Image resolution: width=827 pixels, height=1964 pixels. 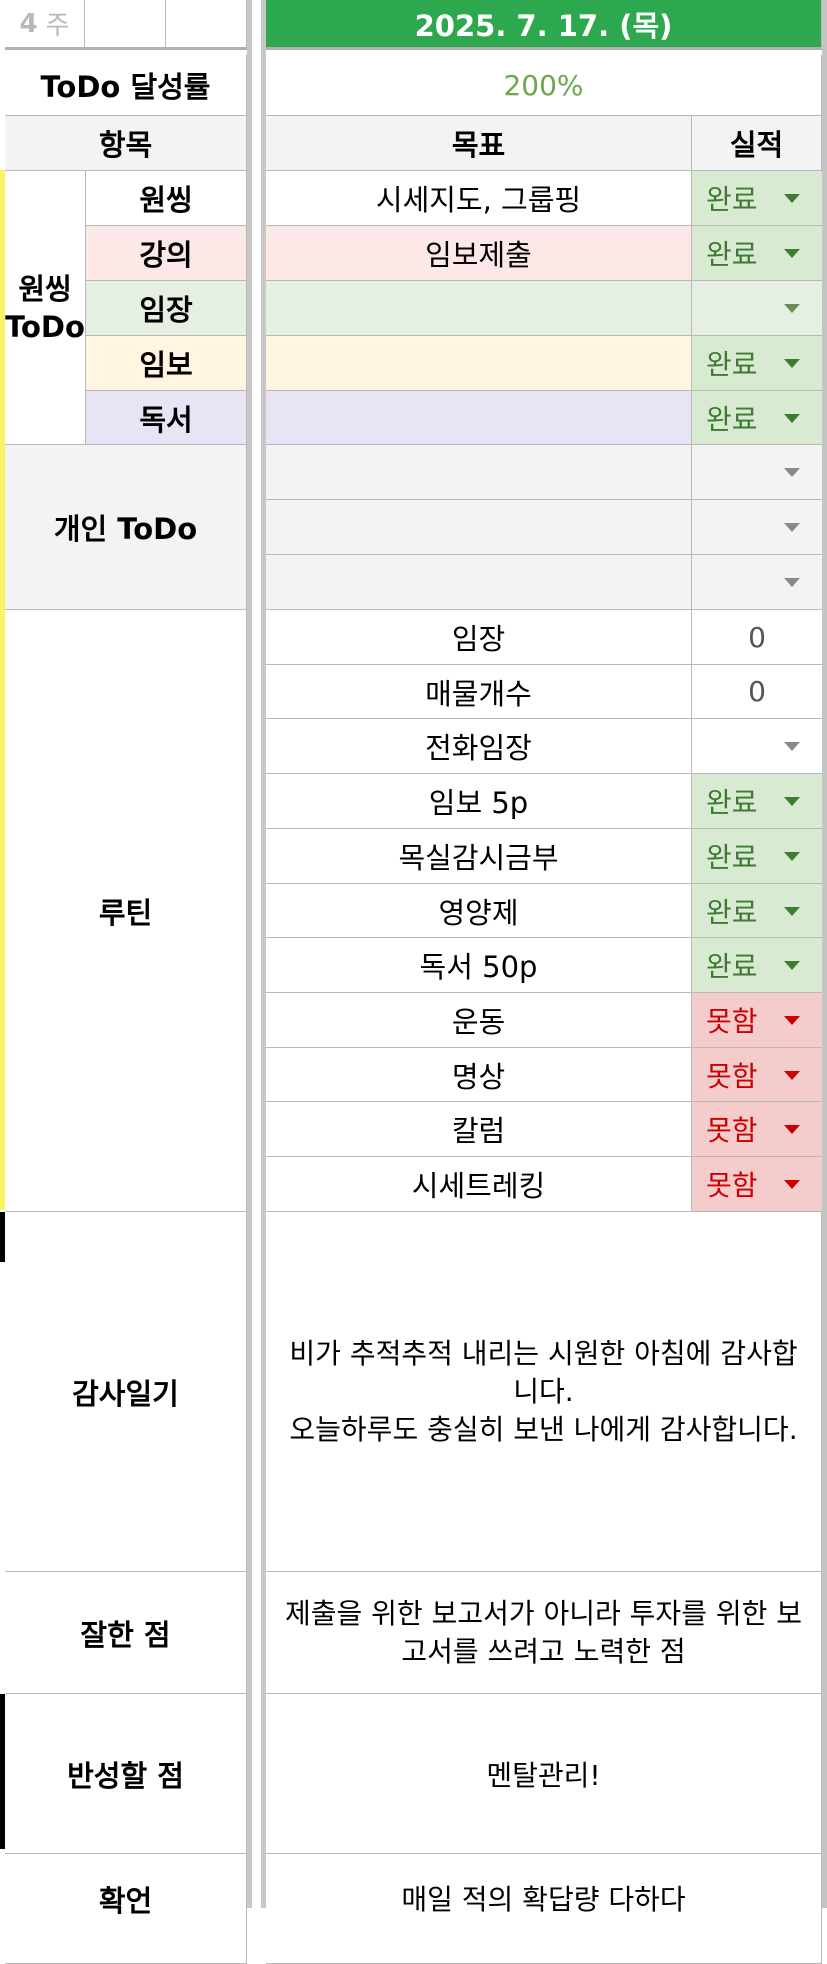 I want to click on routine-goal-cell: 임장, so click(x=479, y=637).